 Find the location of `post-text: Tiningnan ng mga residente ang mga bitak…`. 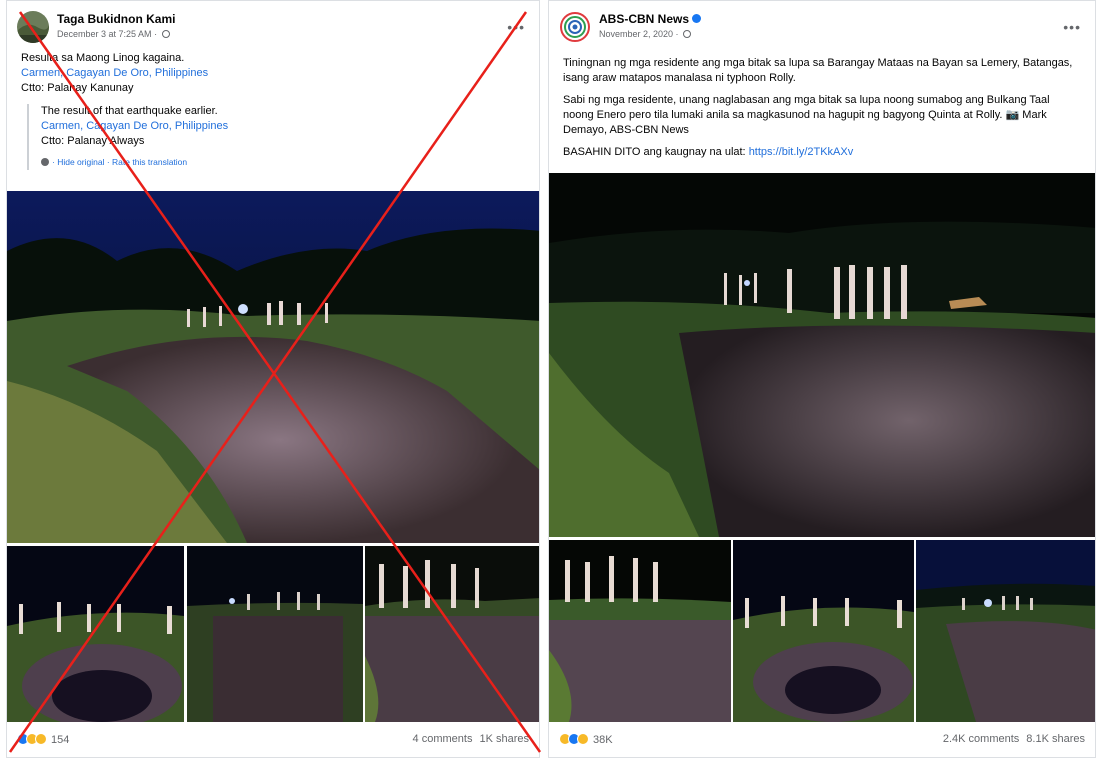

post-text: Tiningnan ng mga residente ang mga bitak… is located at coordinates (823, 108).